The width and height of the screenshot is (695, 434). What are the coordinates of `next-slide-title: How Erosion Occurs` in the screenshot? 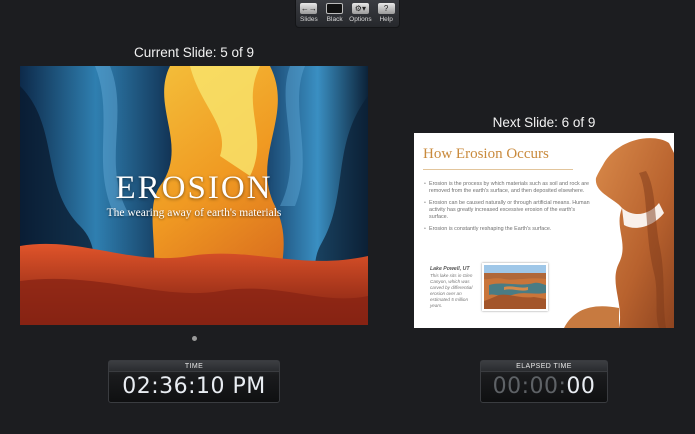 It's located at (486, 154).